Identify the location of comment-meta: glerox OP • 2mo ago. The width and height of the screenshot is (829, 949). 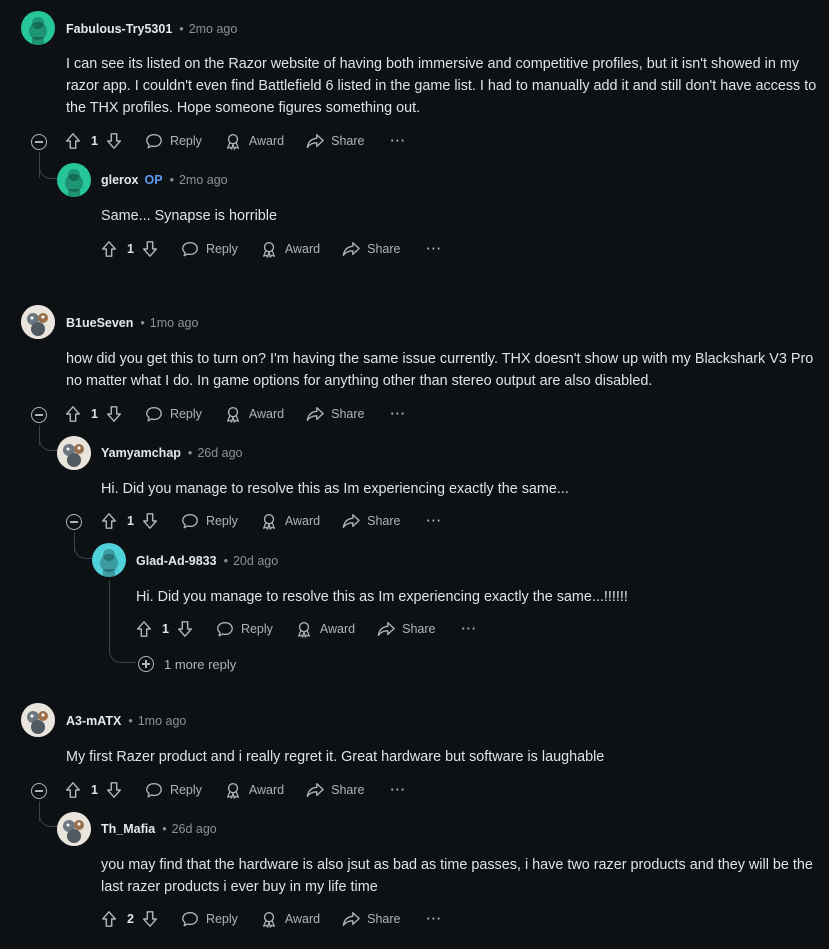
(164, 180).